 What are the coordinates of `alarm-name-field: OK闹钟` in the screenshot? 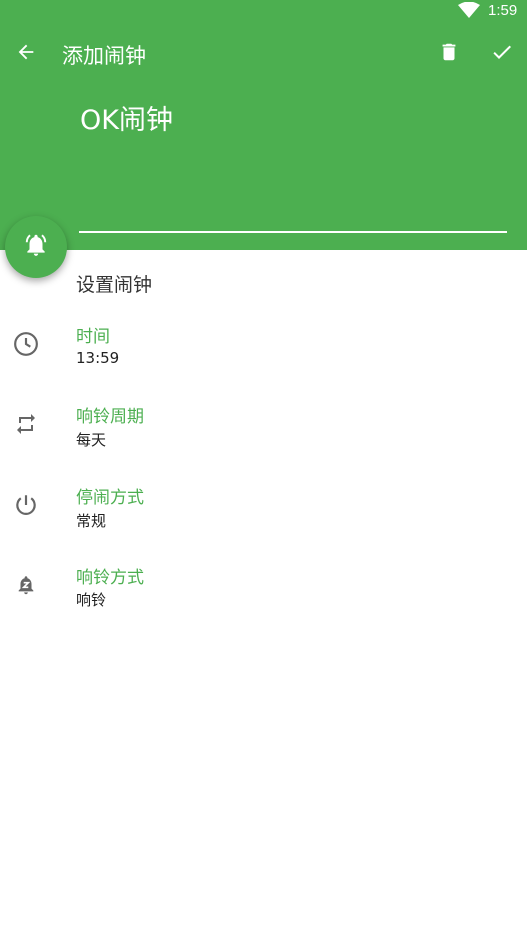 It's located at (126, 117).